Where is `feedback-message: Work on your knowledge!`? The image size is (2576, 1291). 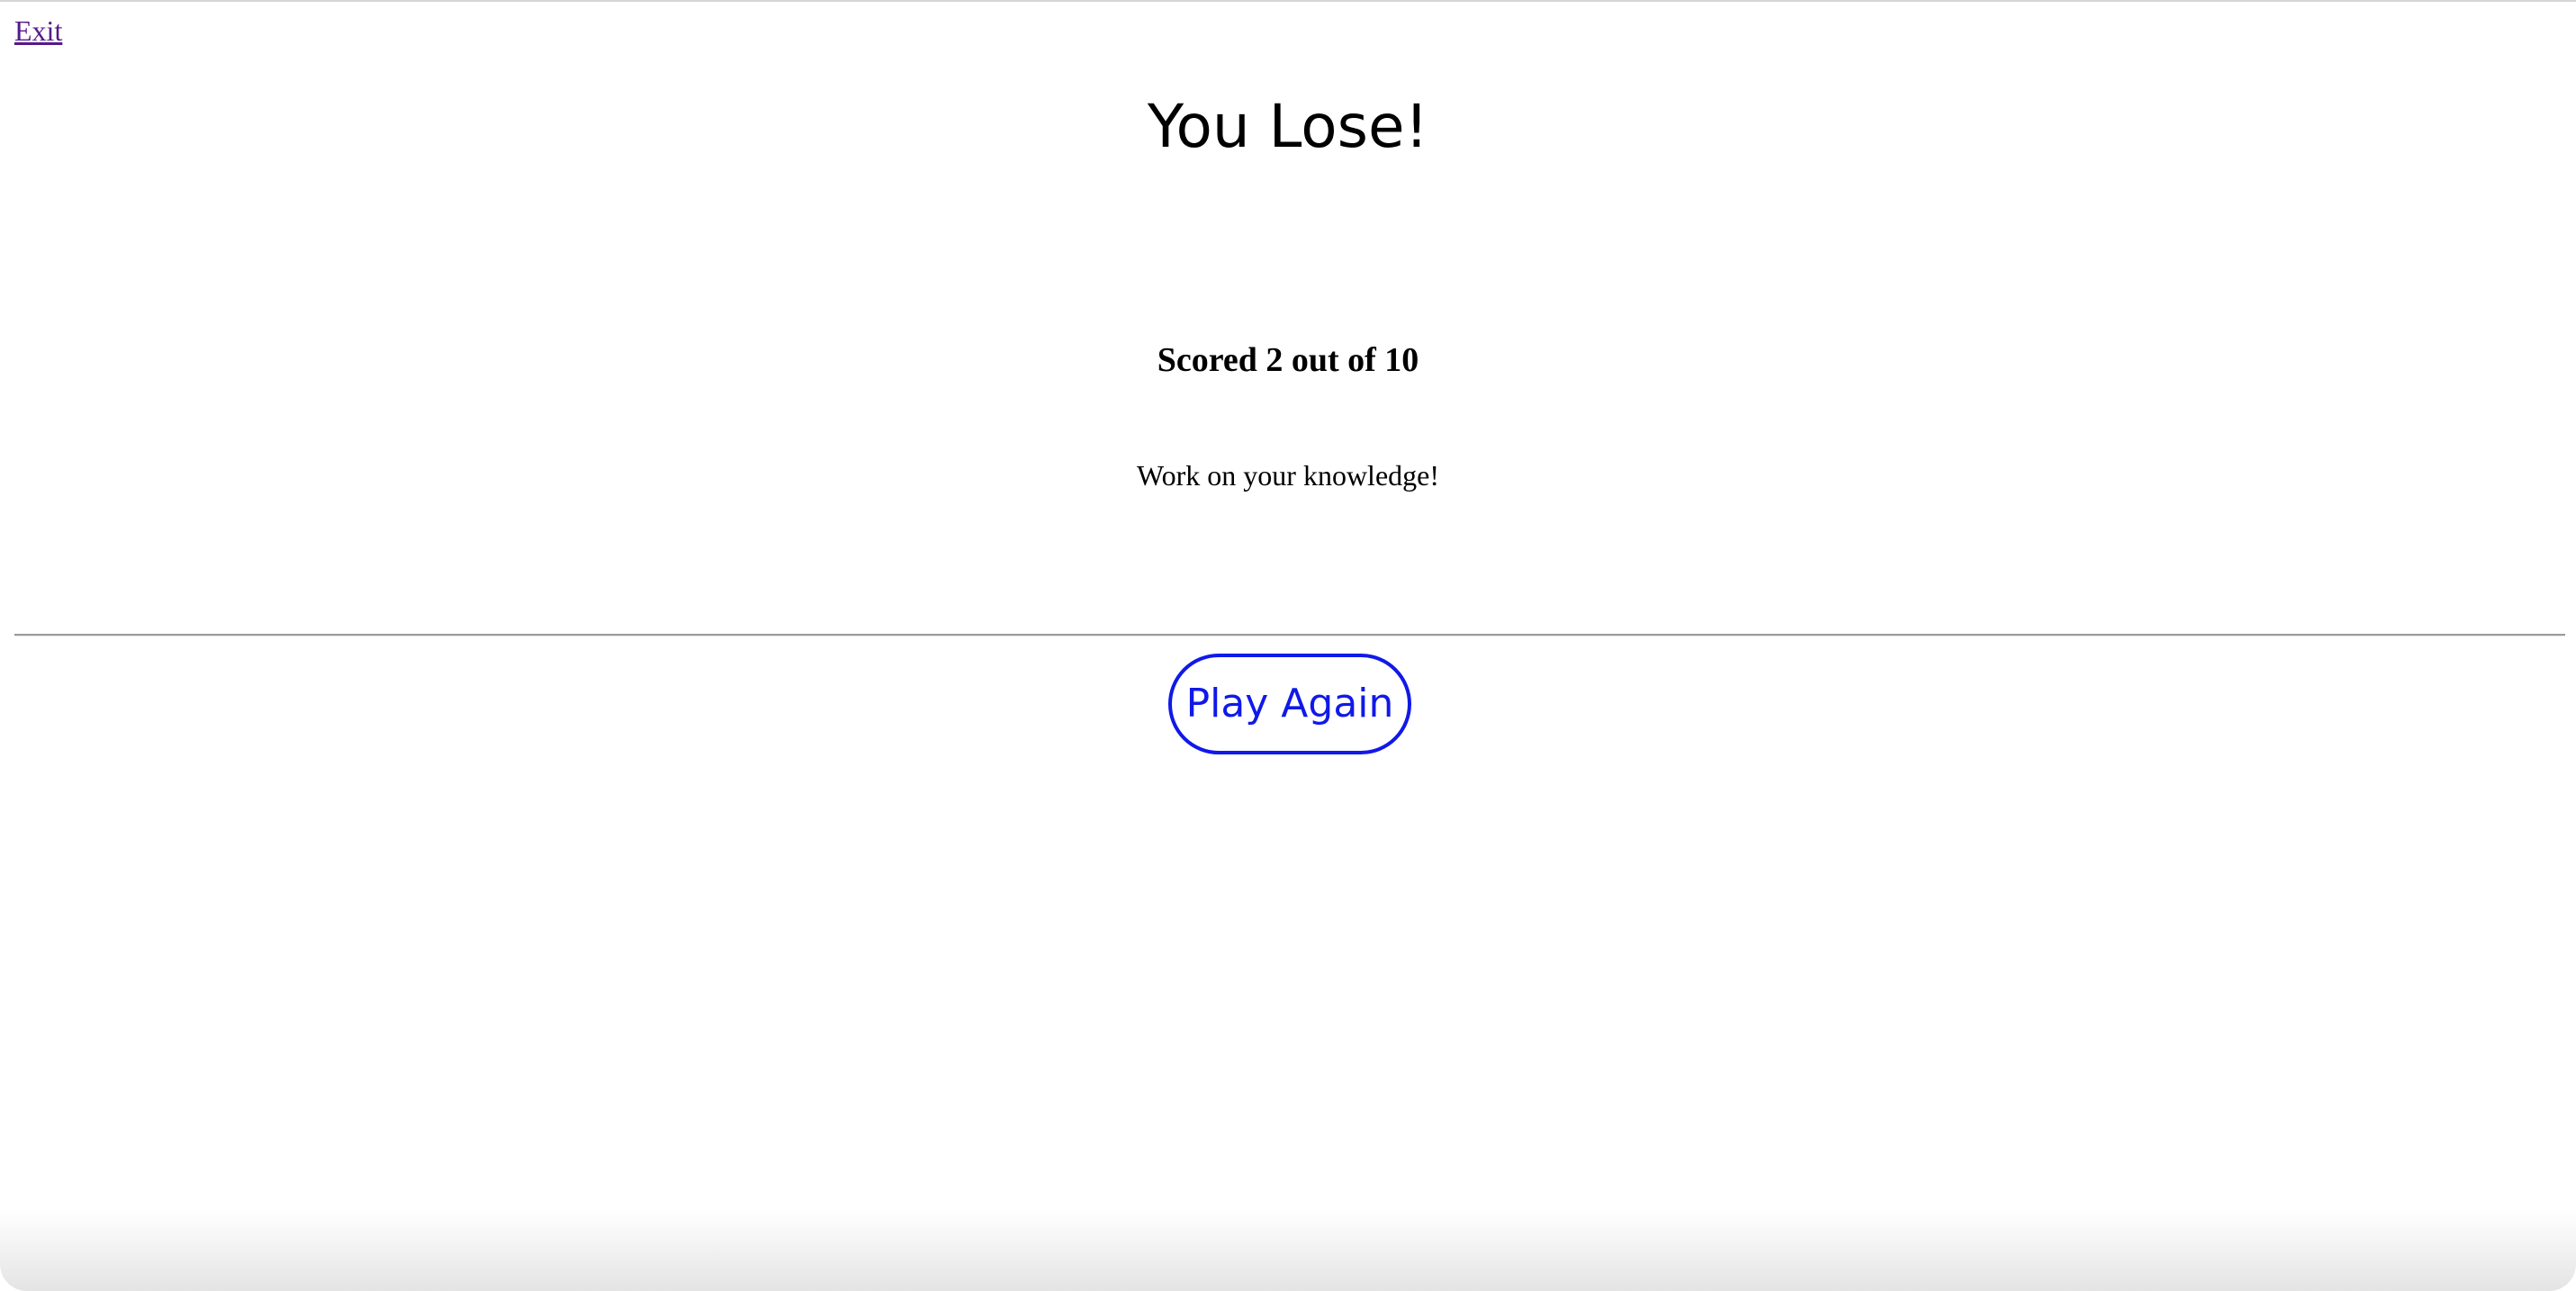
feedback-message: Work on your knowledge! is located at coordinates (1287, 475).